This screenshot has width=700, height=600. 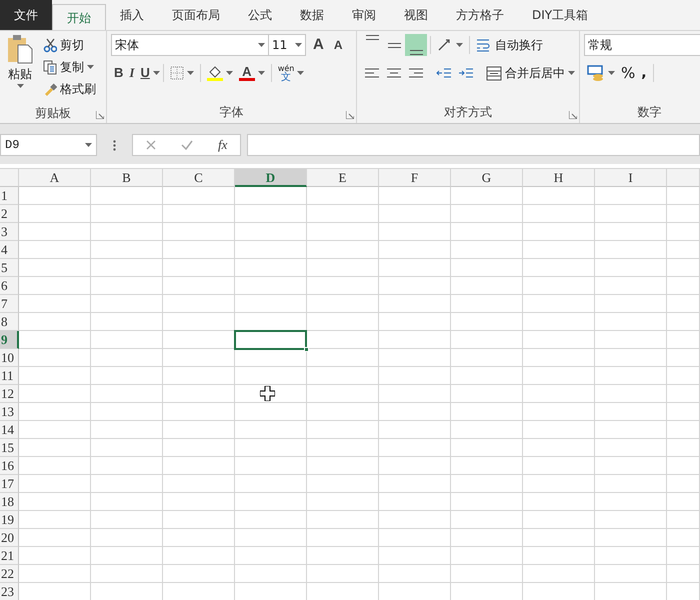 I want to click on align-bottom-button, so click(x=416, y=45).